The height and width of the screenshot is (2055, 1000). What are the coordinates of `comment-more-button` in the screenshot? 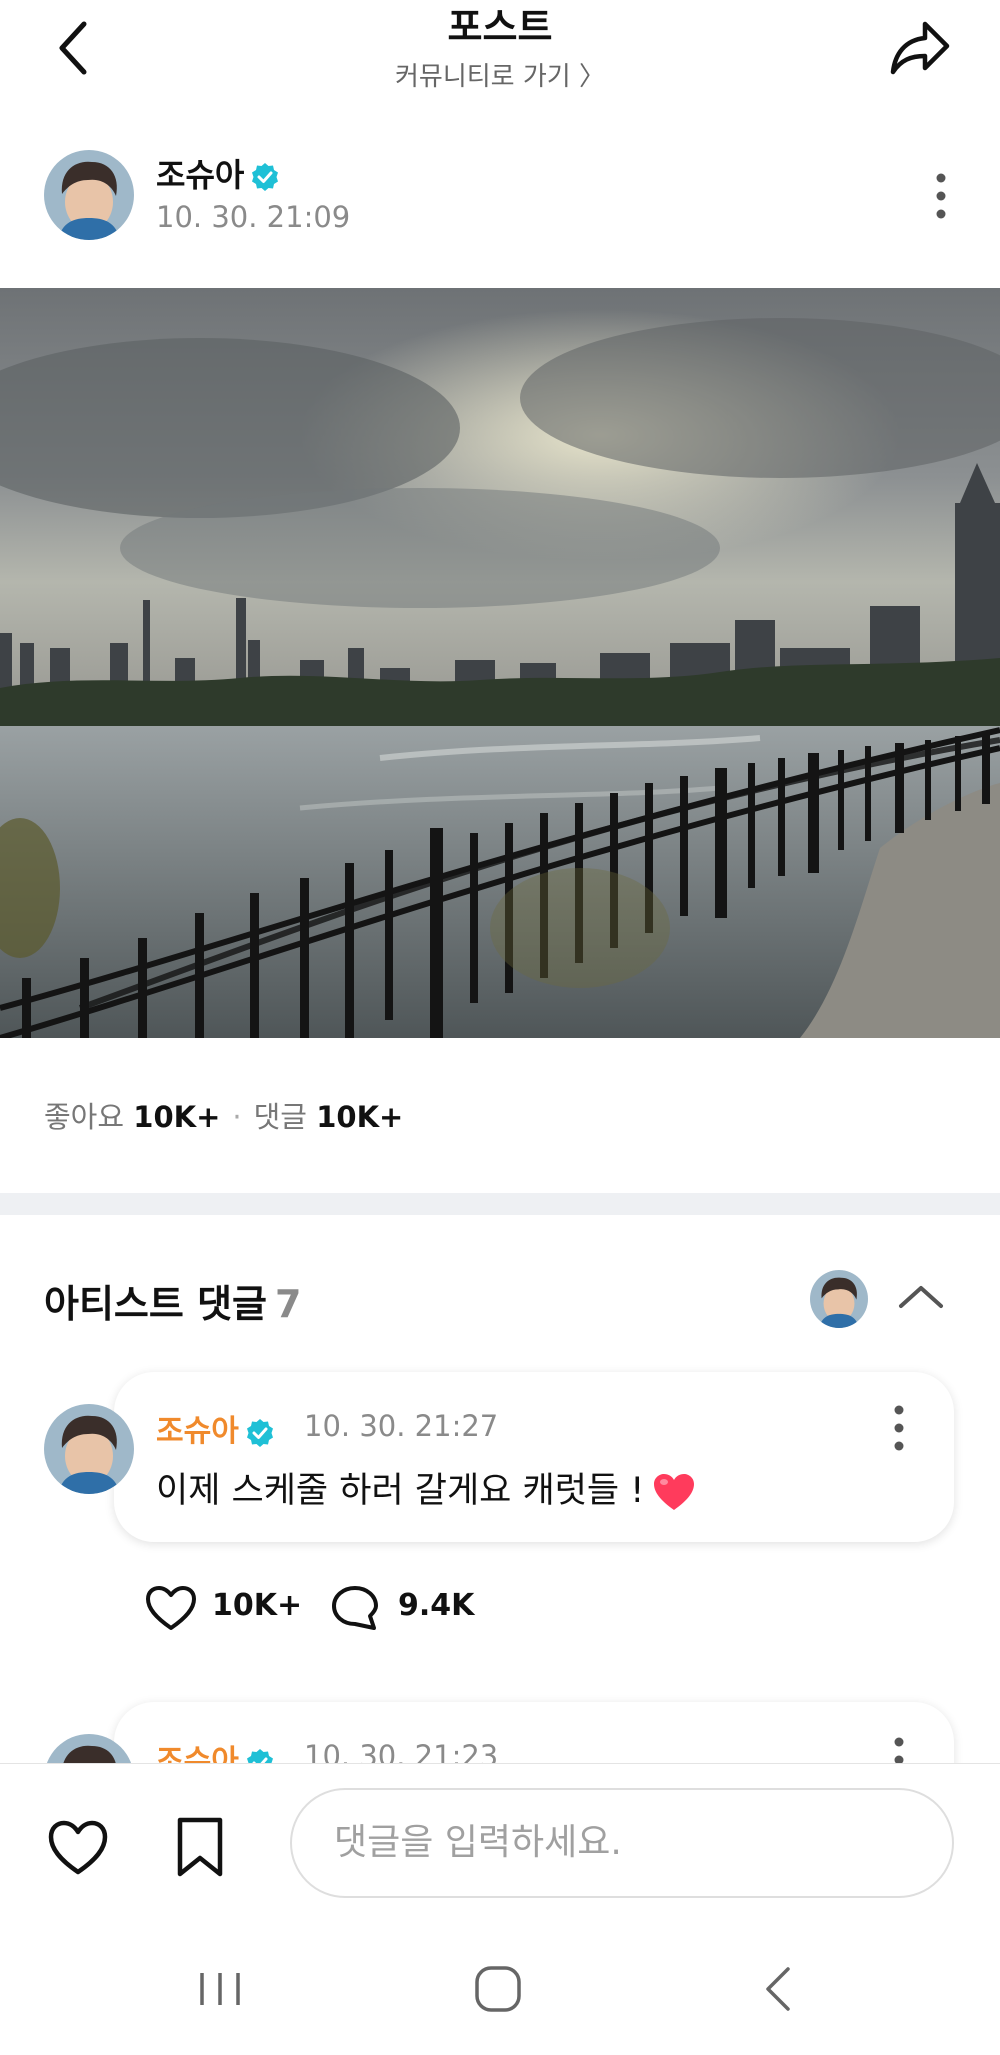 It's located at (899, 1428).